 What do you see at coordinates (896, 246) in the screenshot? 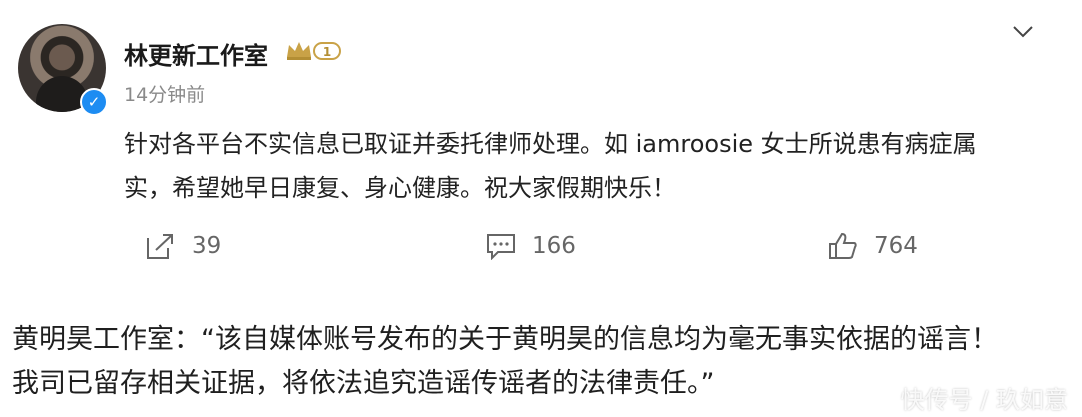
I see `like-count: 764` at bounding box center [896, 246].